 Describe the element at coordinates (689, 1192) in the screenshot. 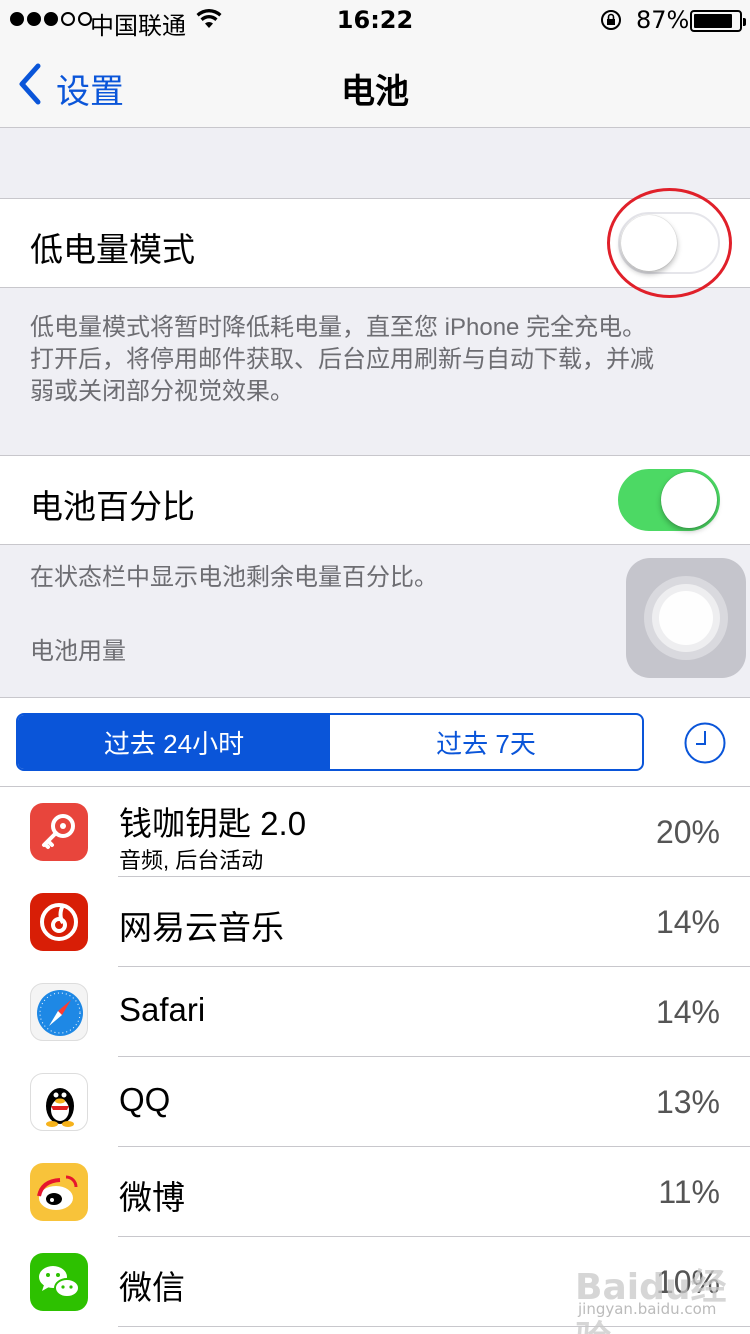

I see `app-percent: 11%` at that location.